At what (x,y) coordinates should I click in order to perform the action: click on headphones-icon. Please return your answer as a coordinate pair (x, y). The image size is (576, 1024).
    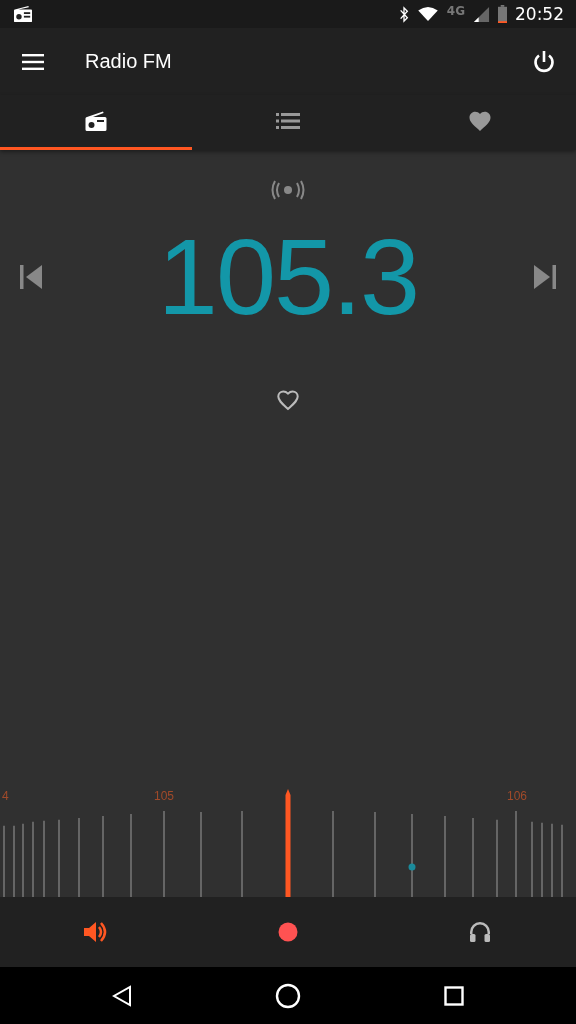
    Looking at the image, I should click on (480, 932).